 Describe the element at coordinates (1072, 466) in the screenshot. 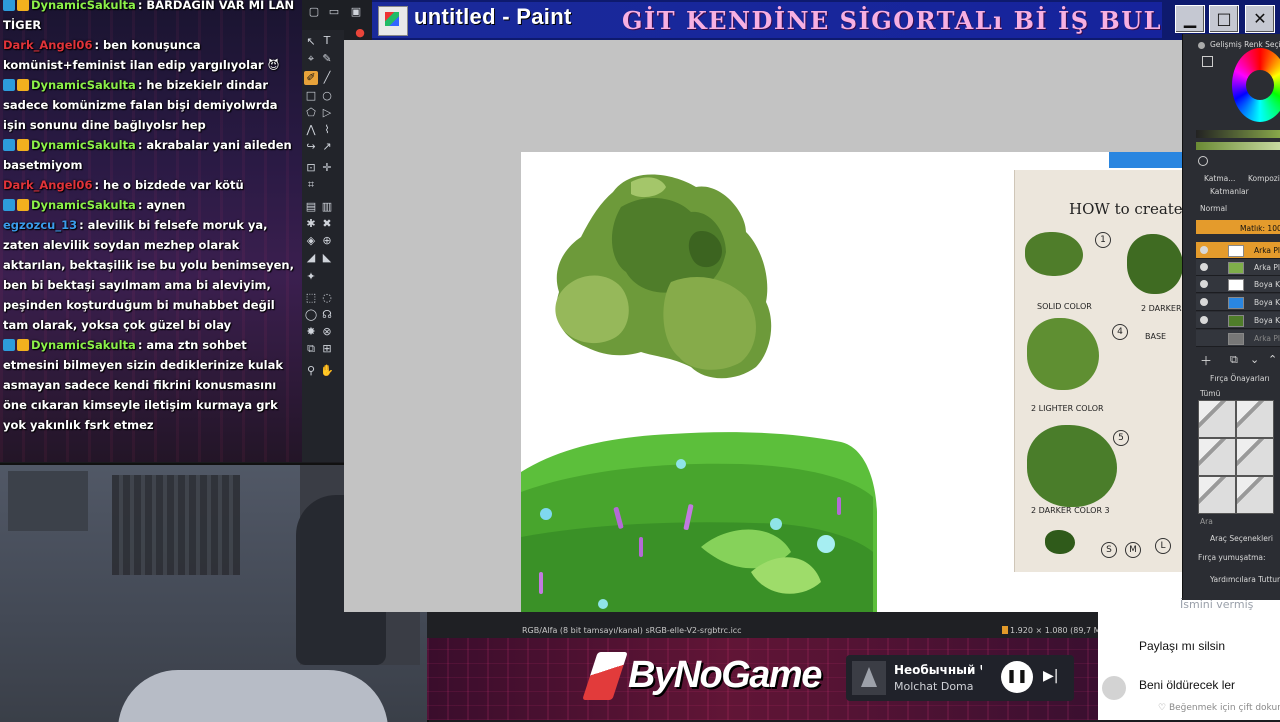

I see `ref-darker3-shape` at that location.